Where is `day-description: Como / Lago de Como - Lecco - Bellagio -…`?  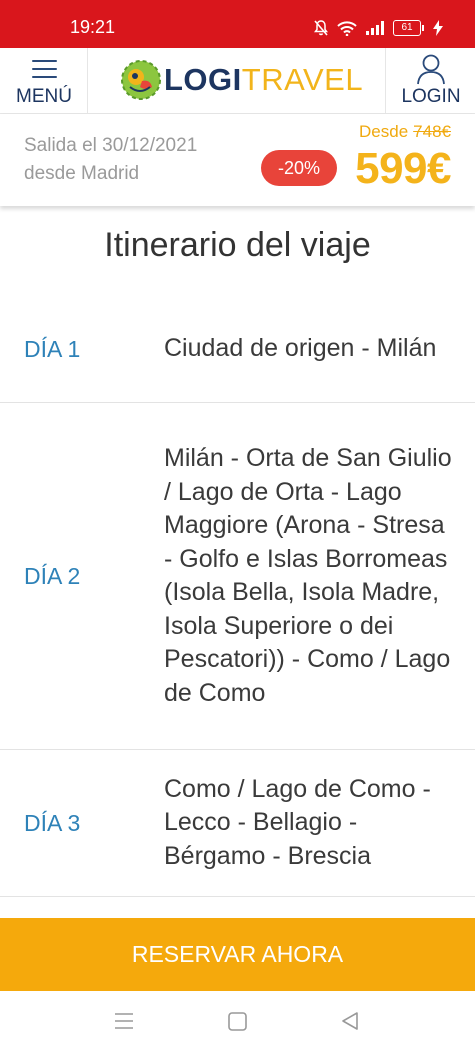 day-description: Como / Lago de Como - Lecco - Bellagio -… is located at coordinates (297, 822).